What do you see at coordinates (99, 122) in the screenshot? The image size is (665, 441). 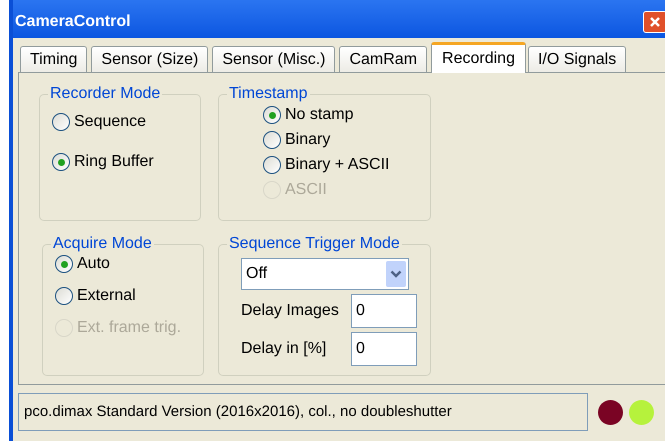 I see `radio-button: Sequence` at bounding box center [99, 122].